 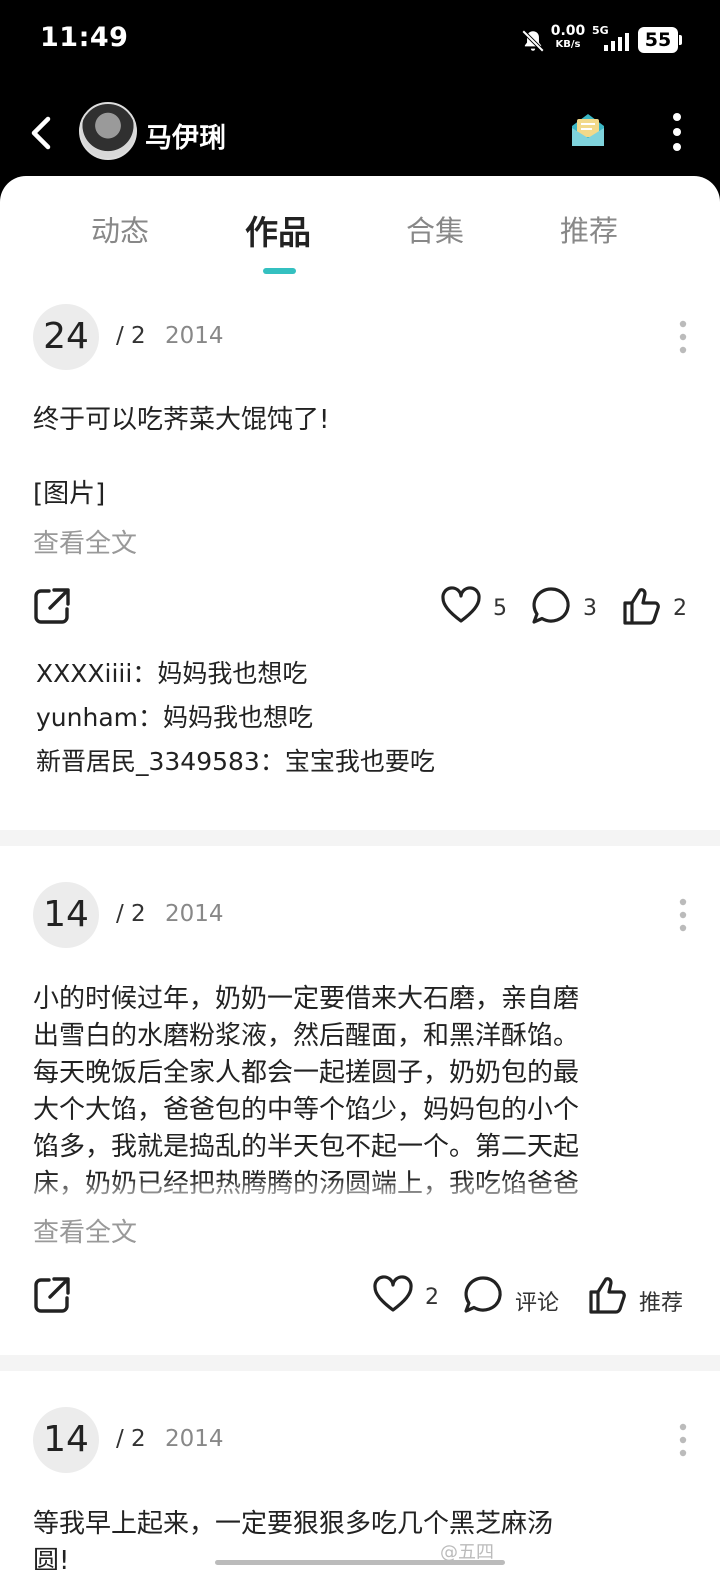 I want to click on post-text-line: 大个大馅，爸爸包的中等个馅少，妈妈包的小个, so click(x=353, y=1110).